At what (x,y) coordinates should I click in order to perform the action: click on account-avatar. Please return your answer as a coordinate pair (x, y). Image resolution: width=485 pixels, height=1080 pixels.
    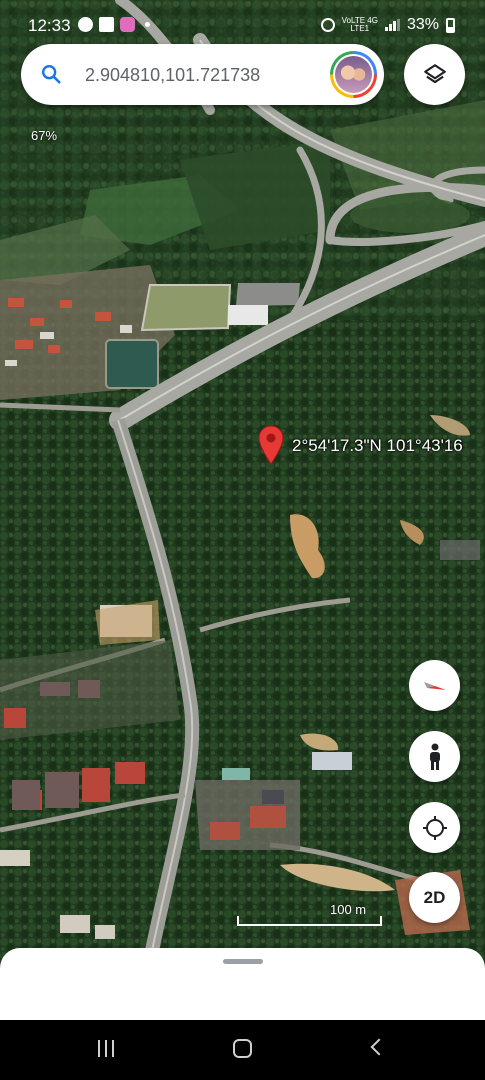
    Looking at the image, I should click on (353, 74).